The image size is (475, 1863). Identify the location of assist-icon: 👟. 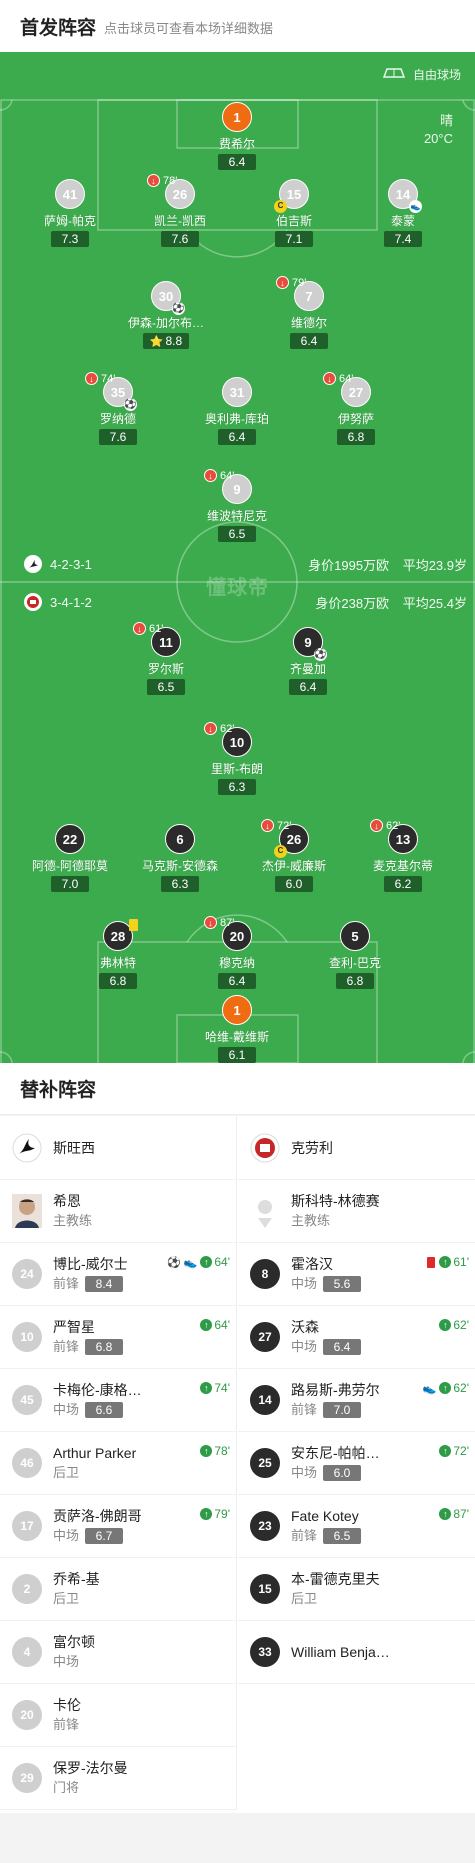
(415, 206).